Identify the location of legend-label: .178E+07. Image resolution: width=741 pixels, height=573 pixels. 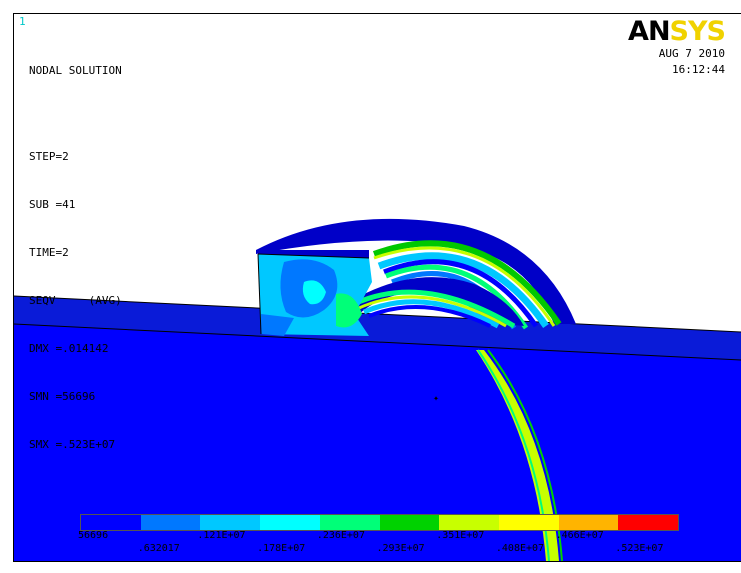
(281, 548).